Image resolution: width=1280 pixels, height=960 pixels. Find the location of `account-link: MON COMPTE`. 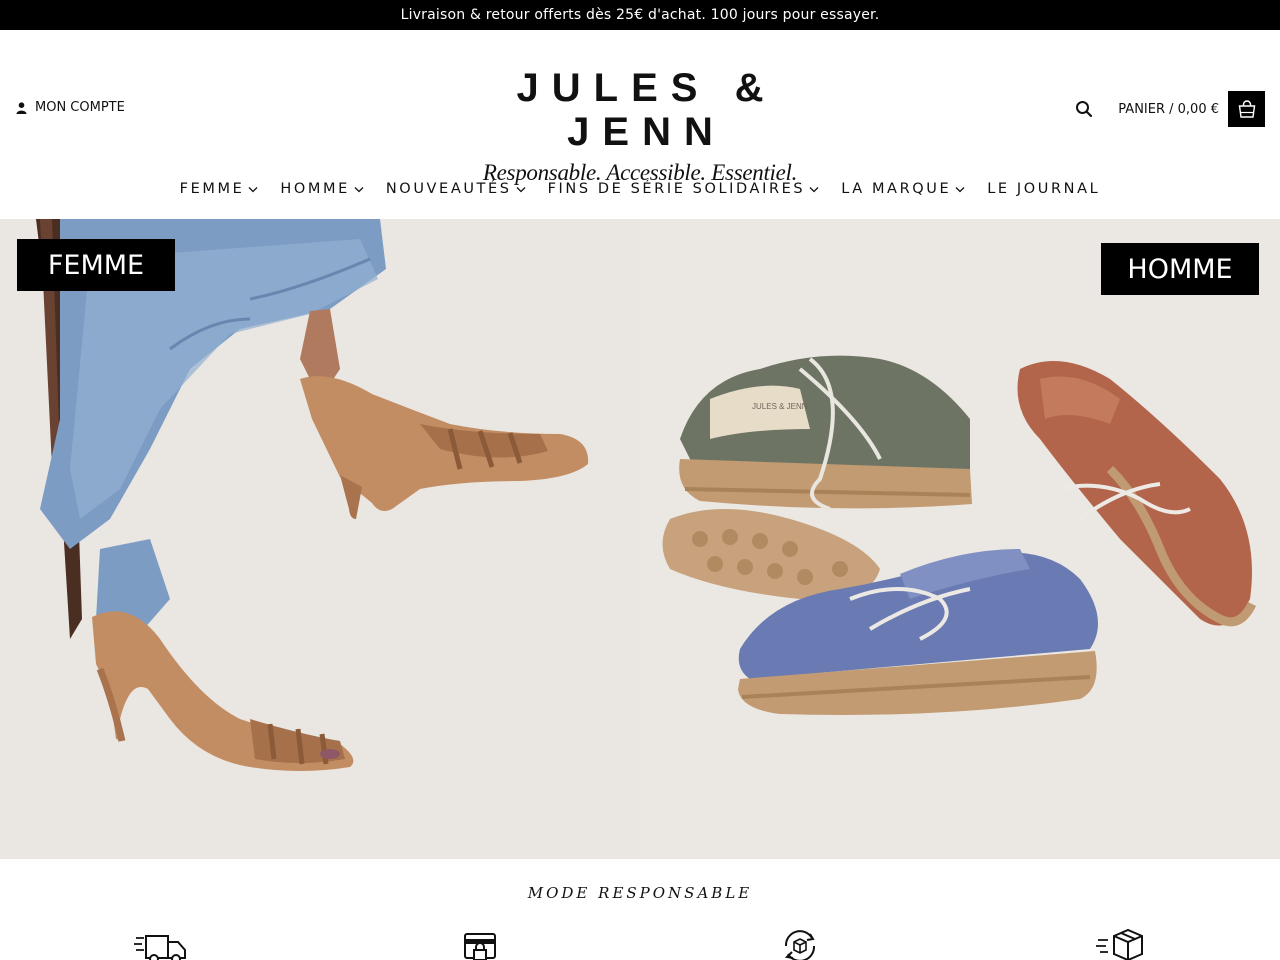

account-link: MON COMPTE is located at coordinates (70, 107).